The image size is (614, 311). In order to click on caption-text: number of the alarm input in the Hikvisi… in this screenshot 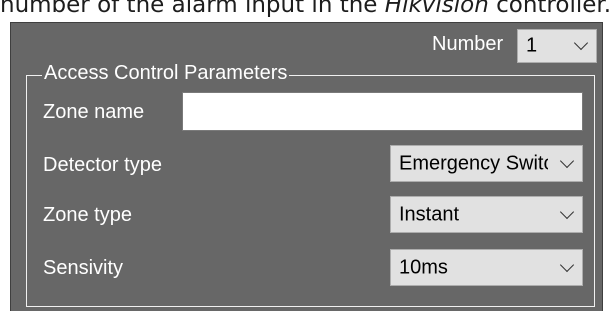, I will do `click(307, 9)`.